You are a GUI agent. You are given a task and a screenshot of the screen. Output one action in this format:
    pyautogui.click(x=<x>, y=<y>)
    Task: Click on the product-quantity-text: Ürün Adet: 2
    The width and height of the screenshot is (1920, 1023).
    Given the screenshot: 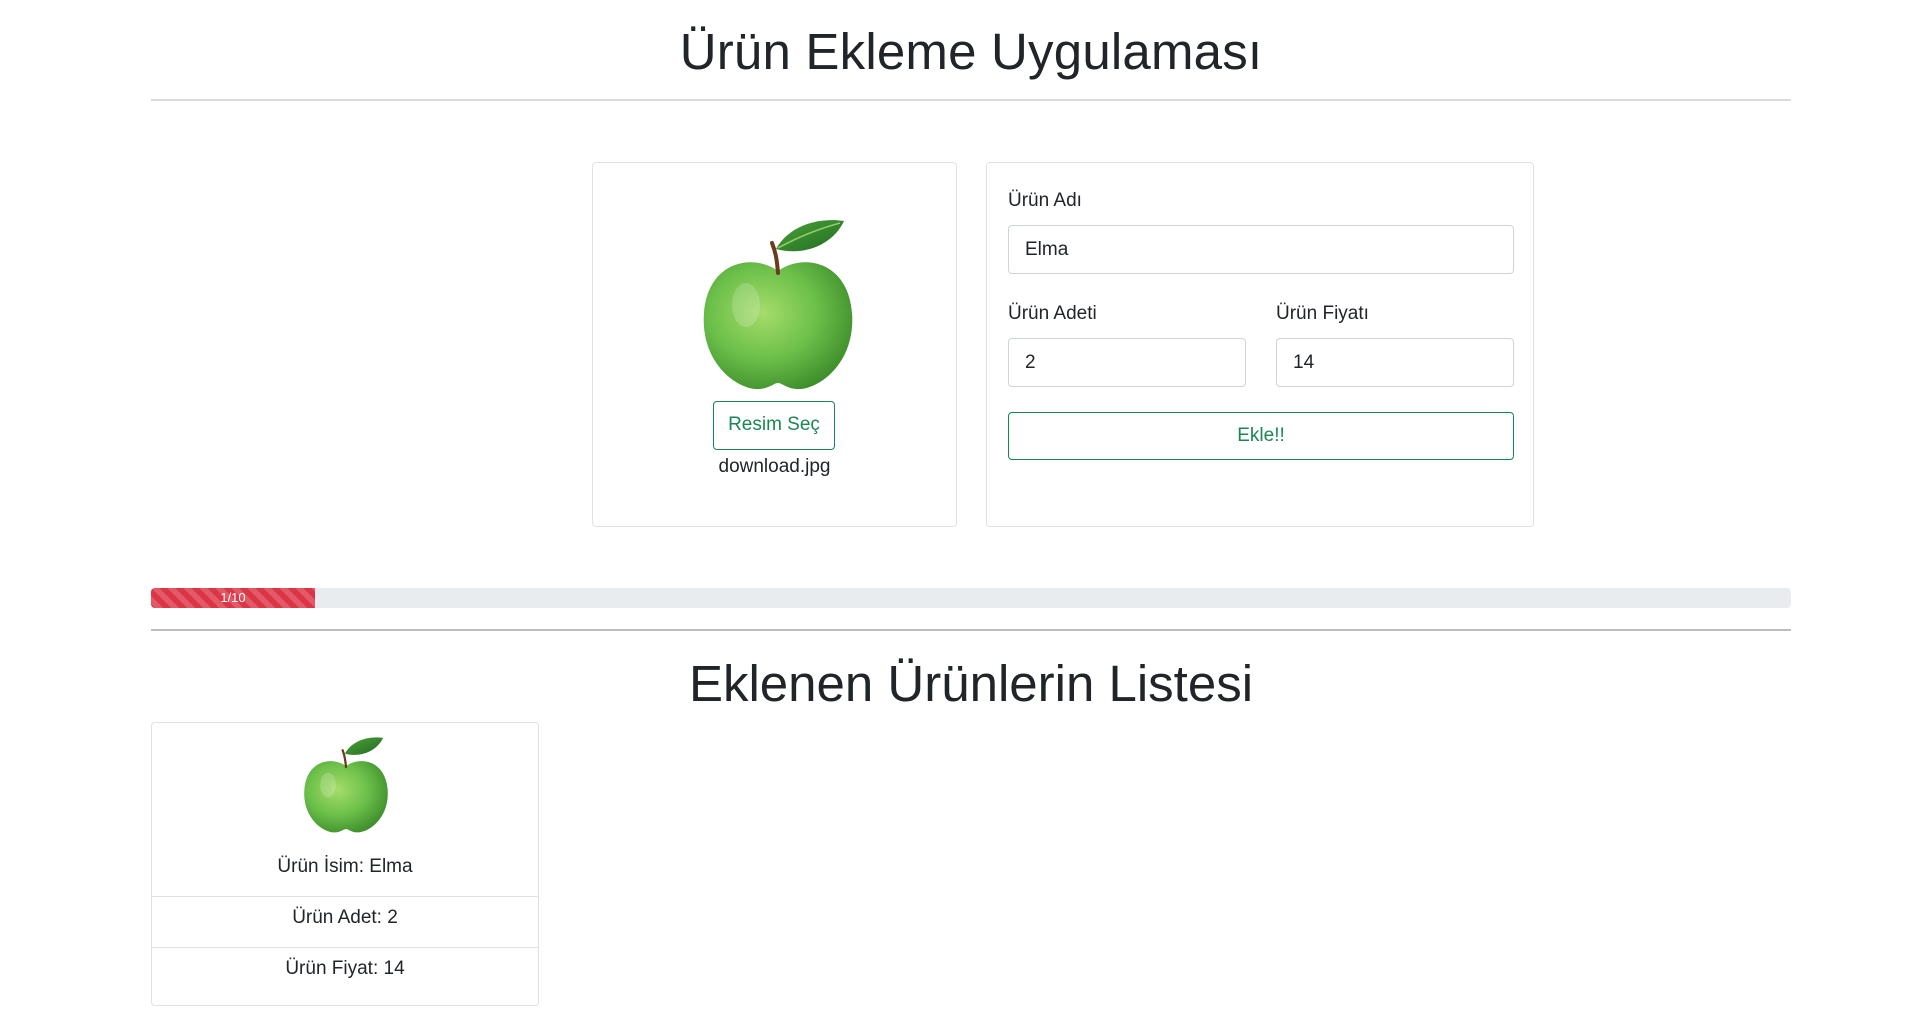 What is the action you would take?
    pyautogui.click(x=345, y=917)
    